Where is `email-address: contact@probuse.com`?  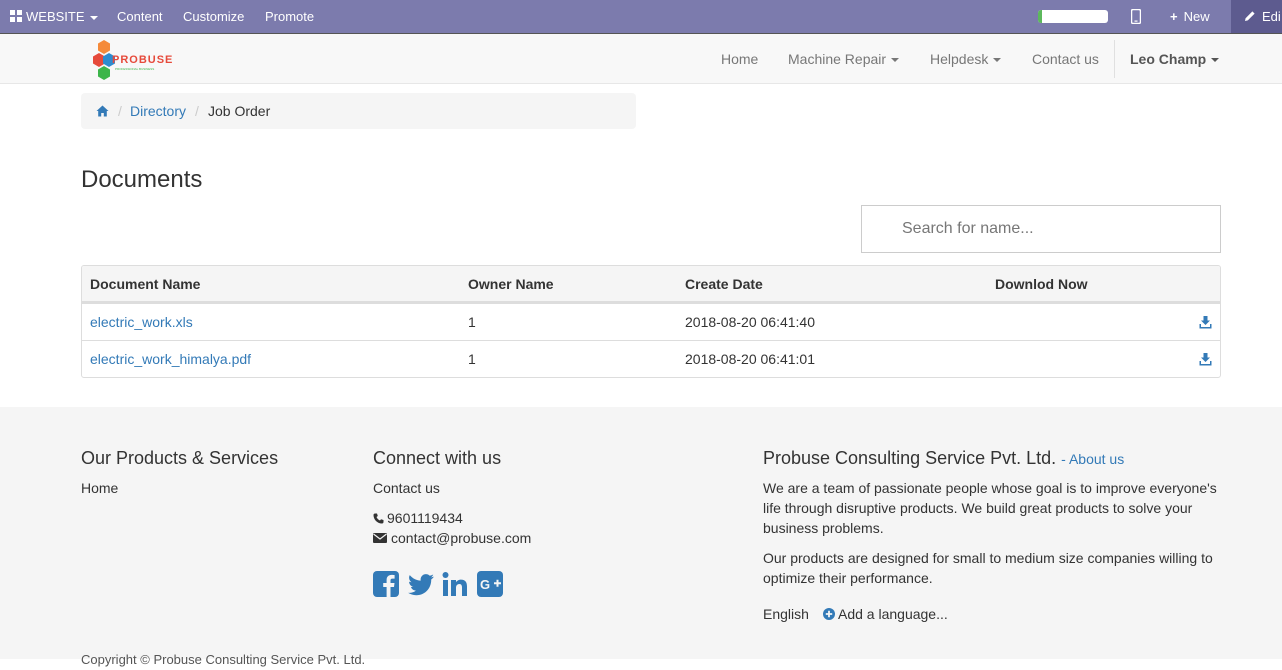
email-address: contact@probuse.com is located at coordinates (461, 538).